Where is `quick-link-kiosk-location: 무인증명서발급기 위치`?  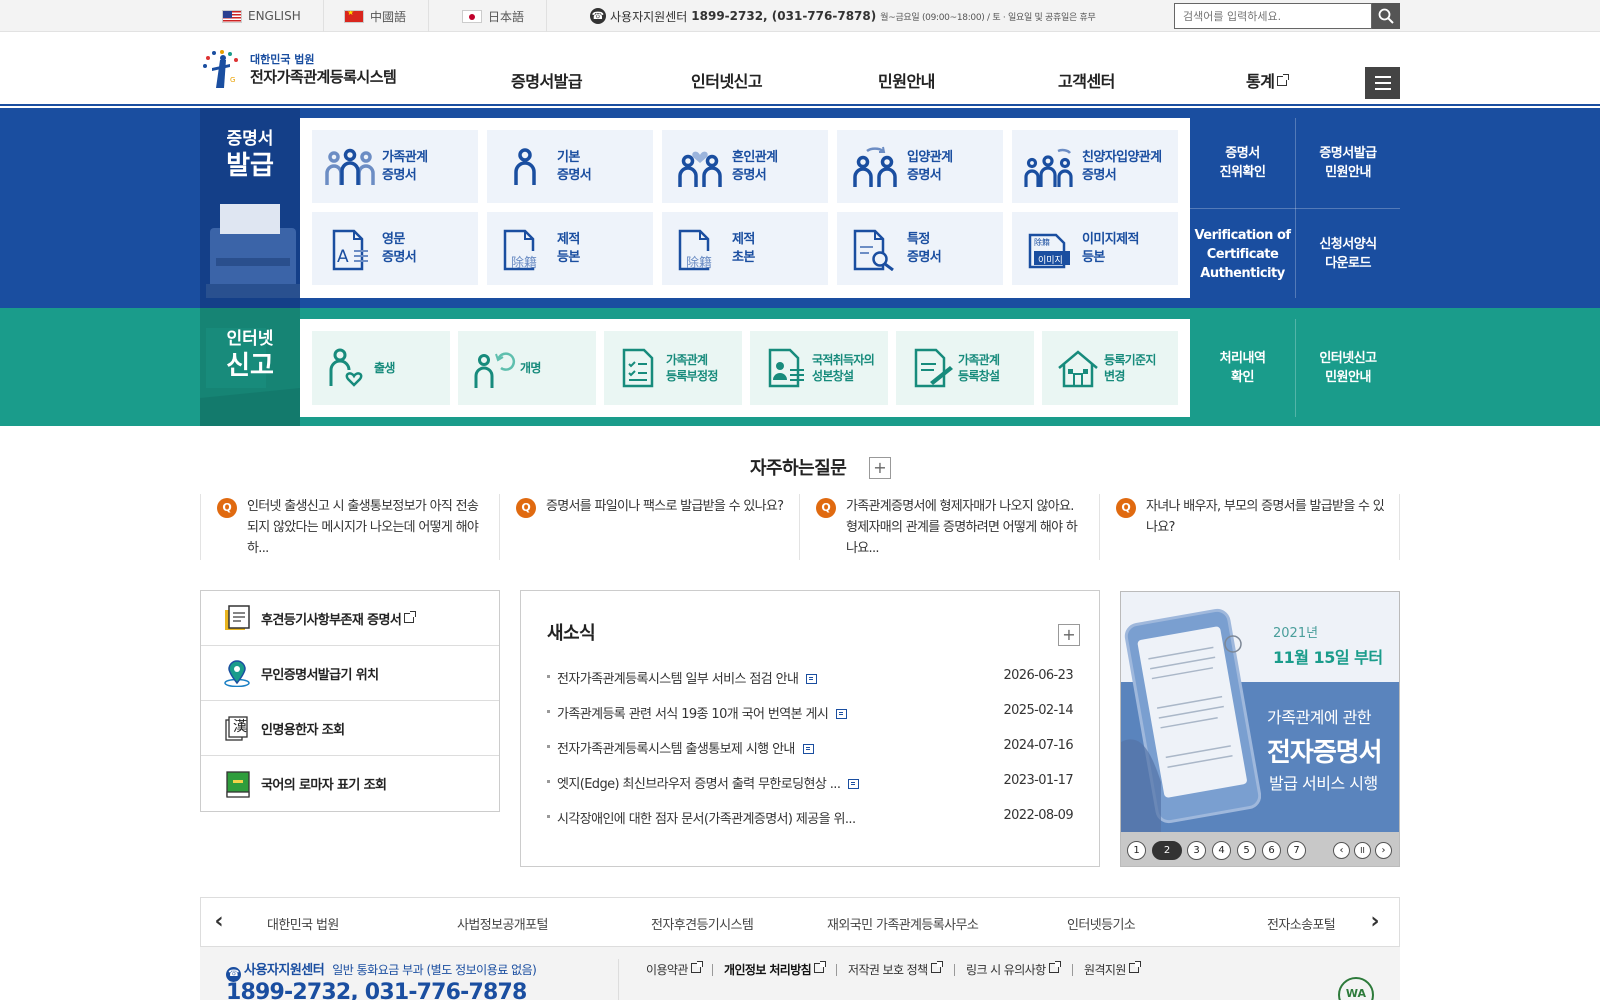 quick-link-kiosk-location: 무인증명서발급기 위치 is located at coordinates (350, 673).